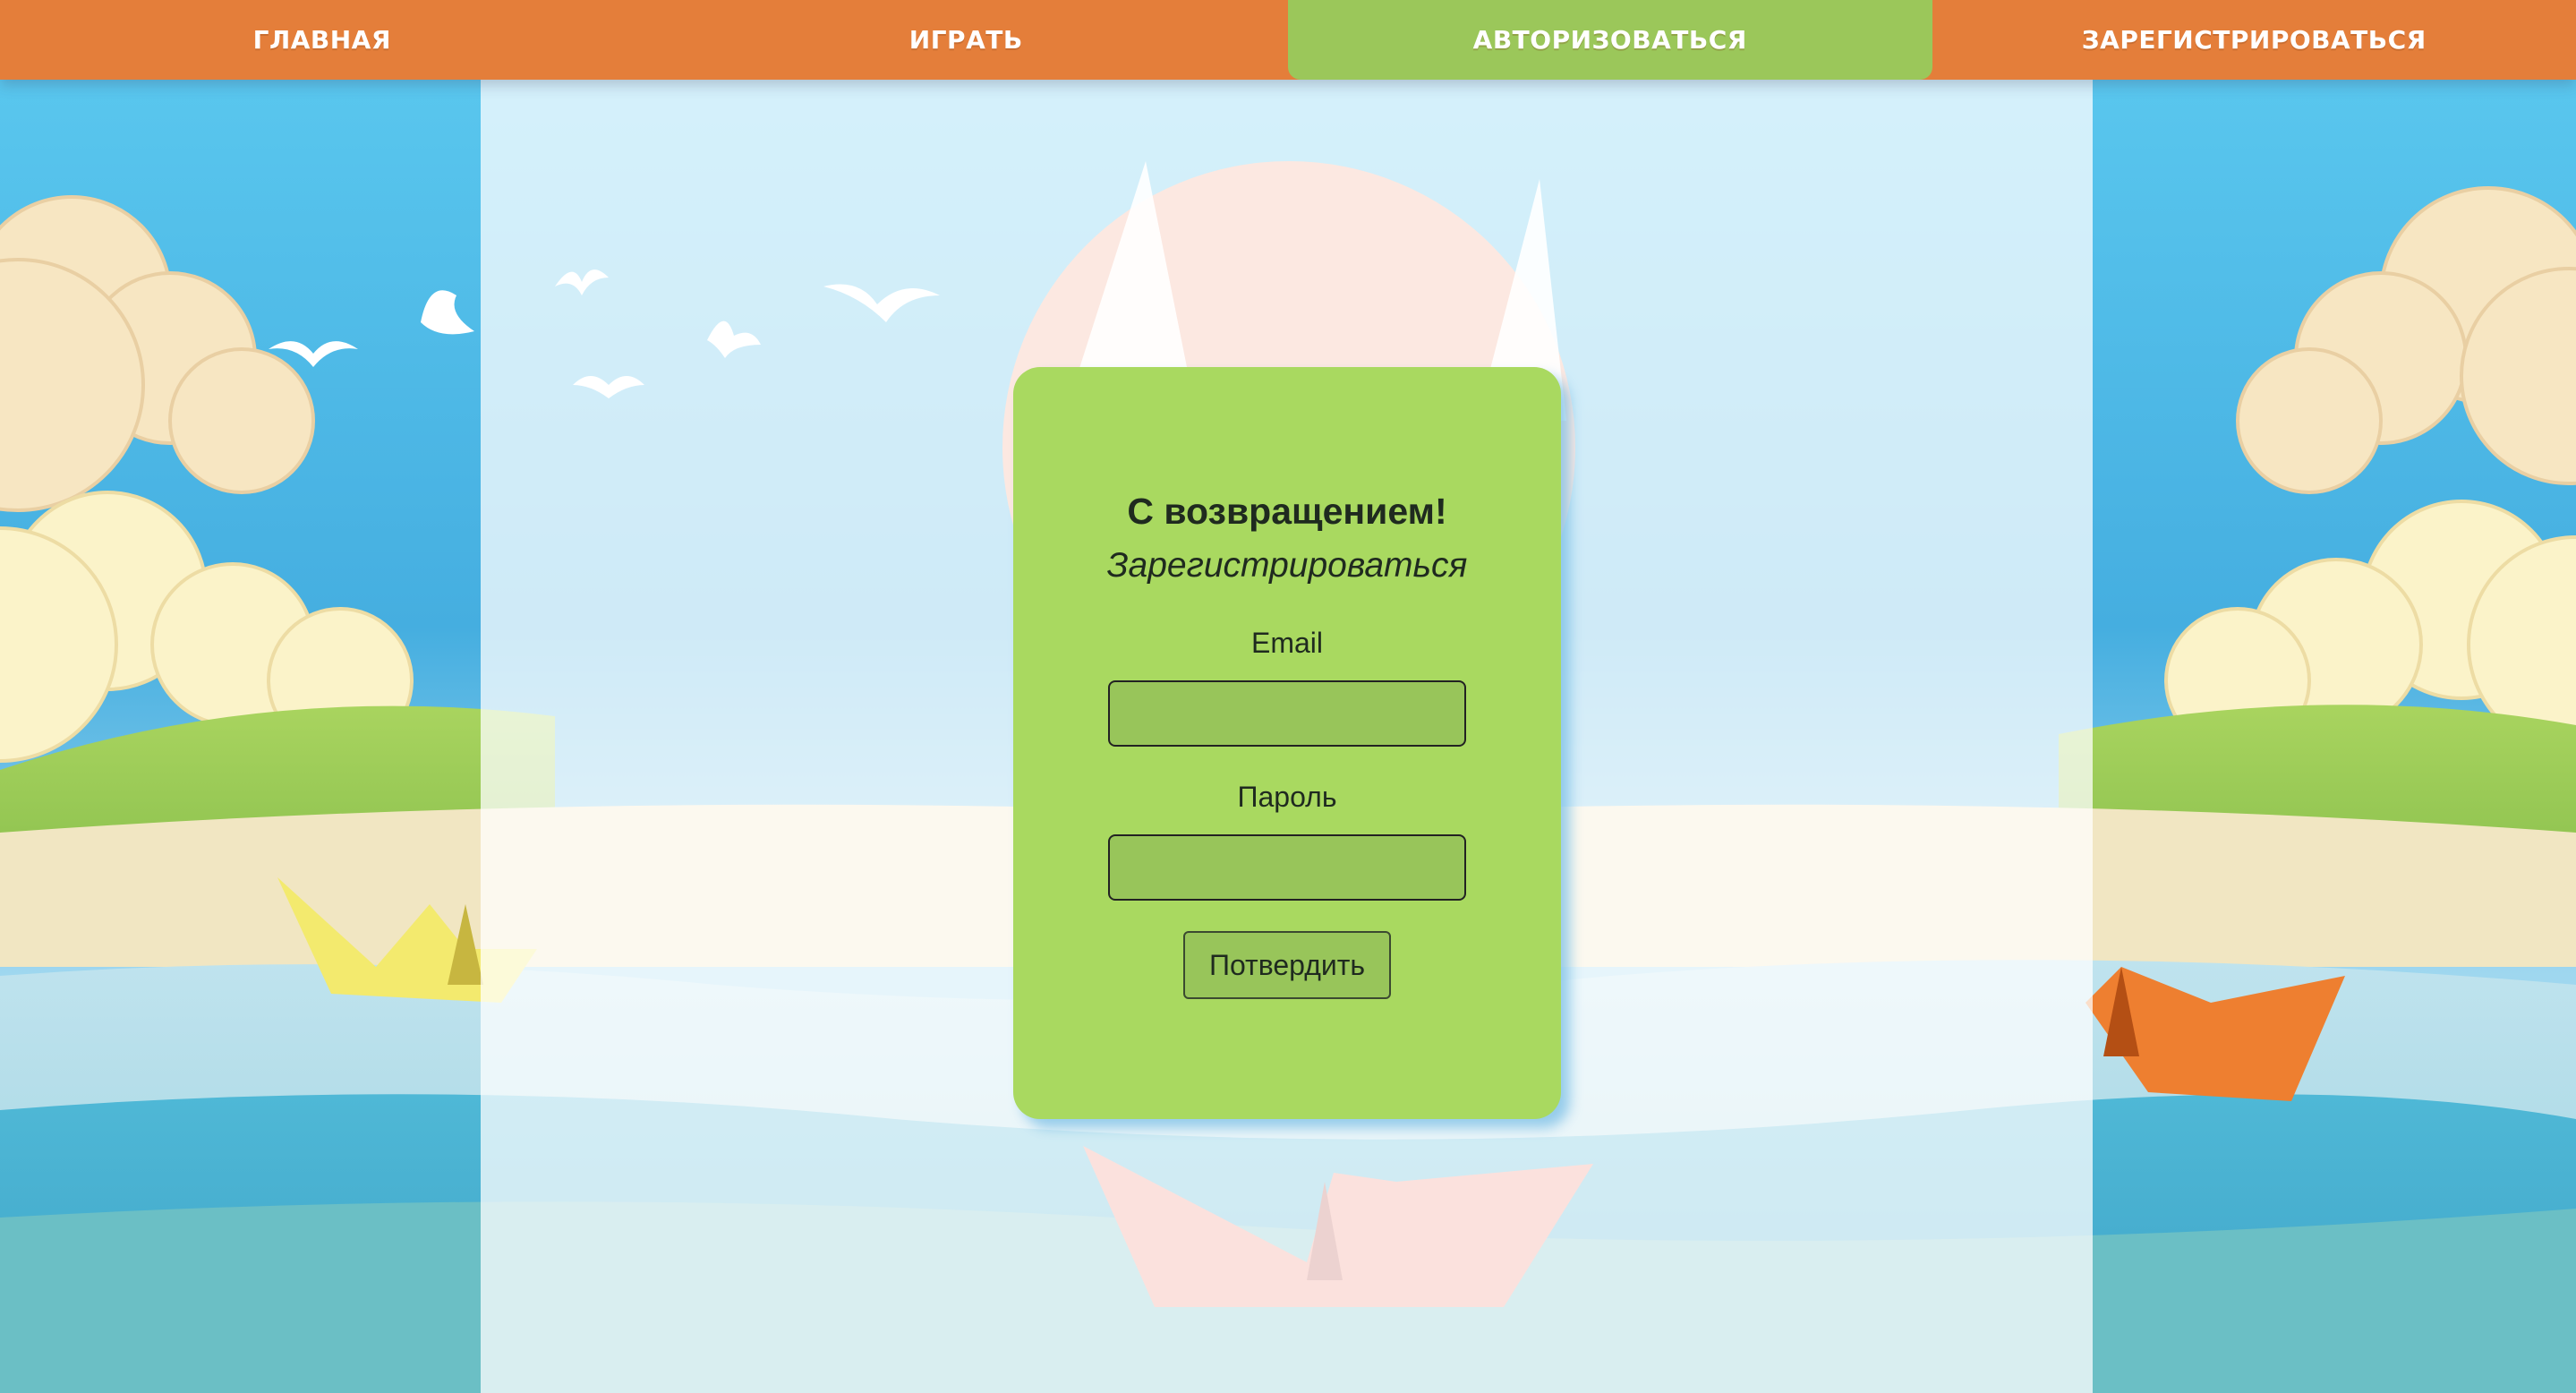 The height and width of the screenshot is (1393, 2576). Describe the element at coordinates (322, 40) in the screenshot. I see `nav-home: Главная` at that location.